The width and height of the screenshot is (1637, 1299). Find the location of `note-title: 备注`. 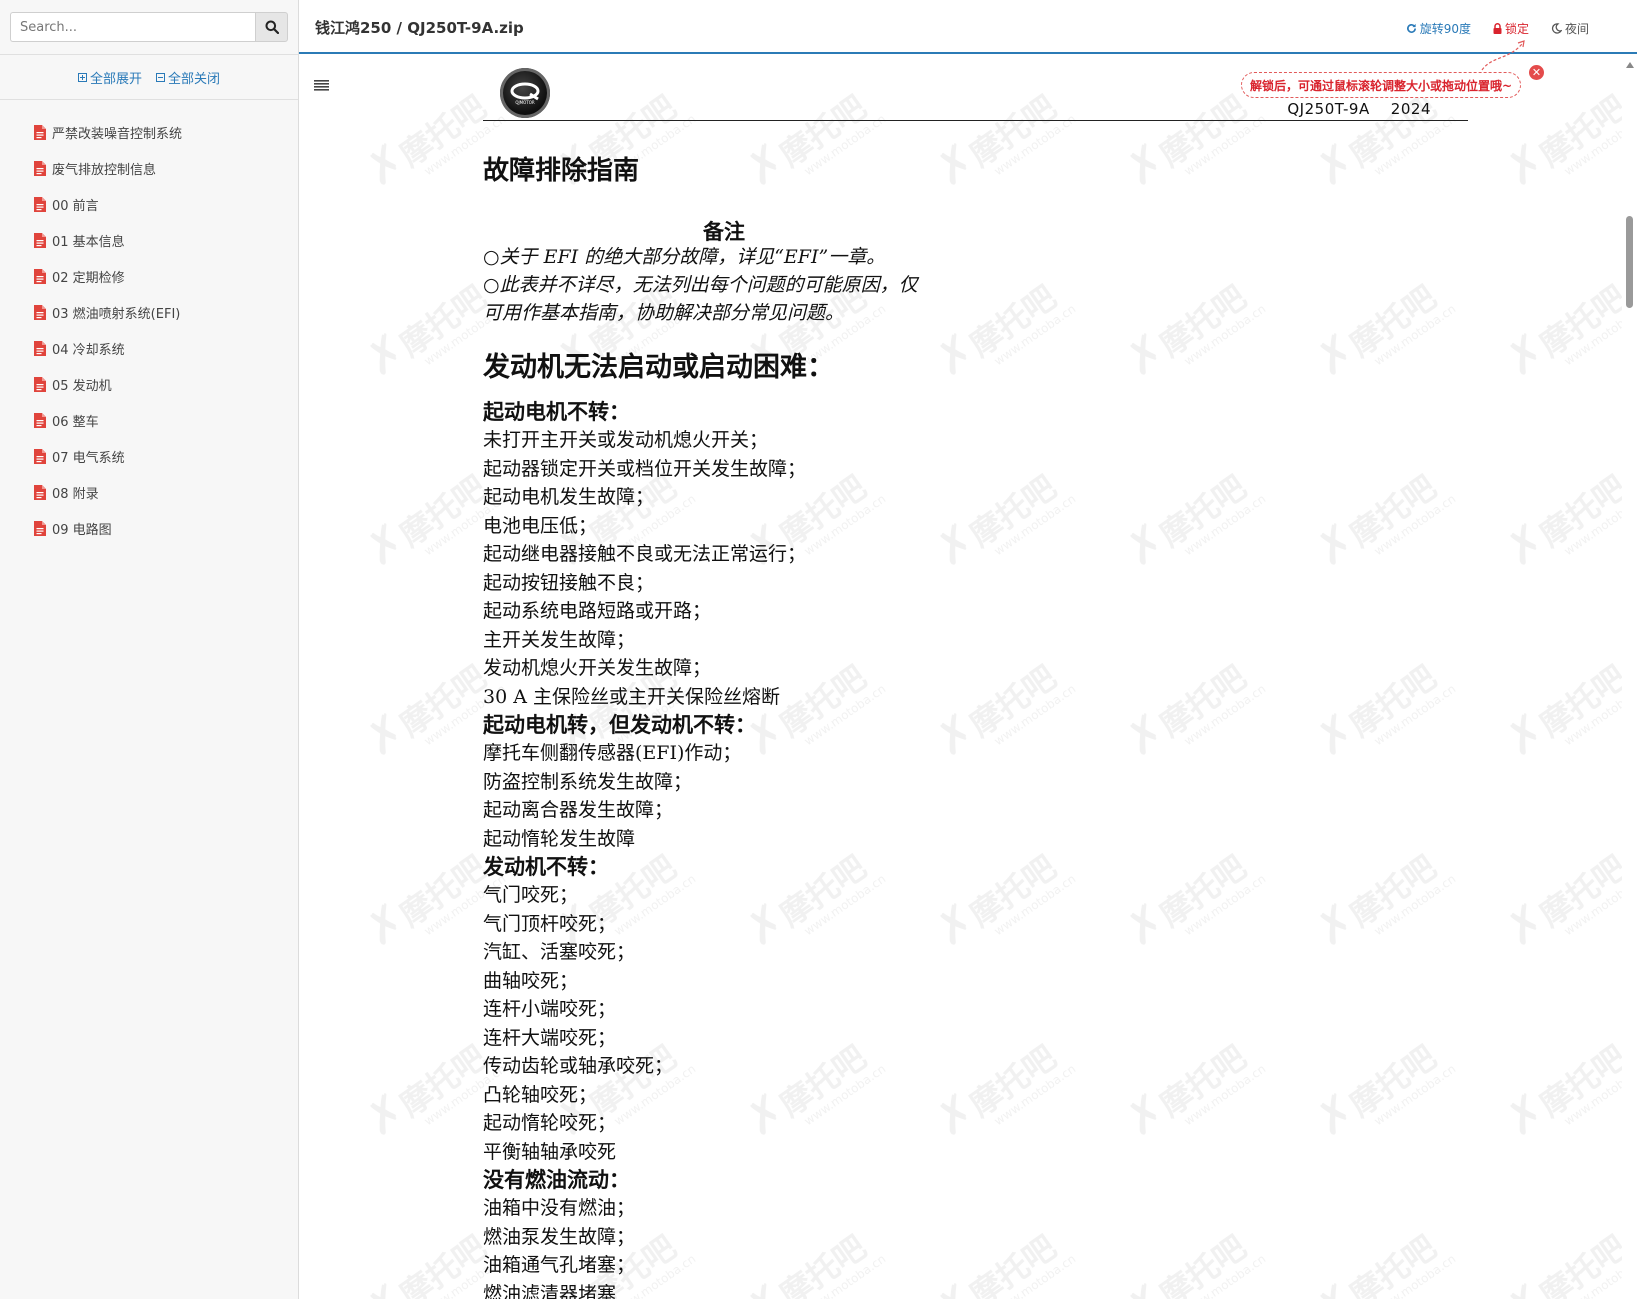

note-title: 备注 is located at coordinates (724, 232).